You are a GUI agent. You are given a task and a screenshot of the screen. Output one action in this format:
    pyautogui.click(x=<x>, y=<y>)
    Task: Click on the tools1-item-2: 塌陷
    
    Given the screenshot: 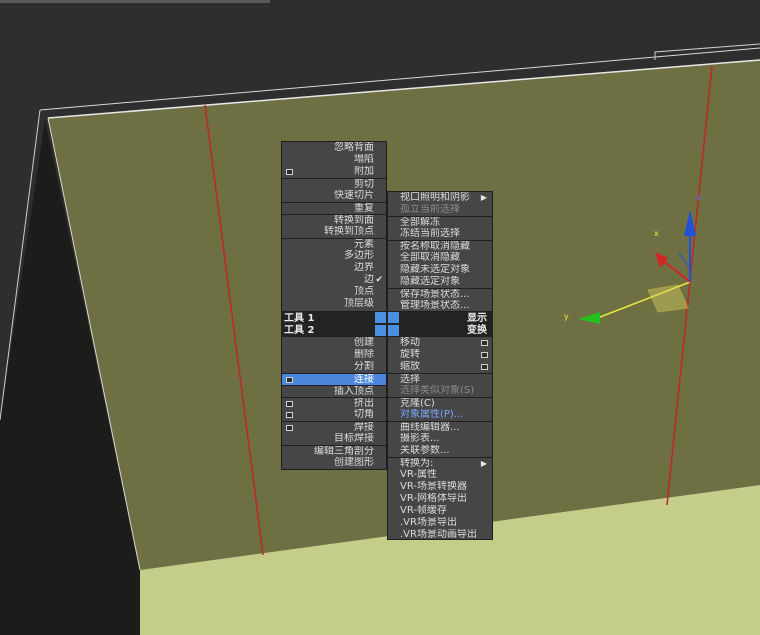 What is the action you would take?
    pyautogui.click(x=334, y=160)
    